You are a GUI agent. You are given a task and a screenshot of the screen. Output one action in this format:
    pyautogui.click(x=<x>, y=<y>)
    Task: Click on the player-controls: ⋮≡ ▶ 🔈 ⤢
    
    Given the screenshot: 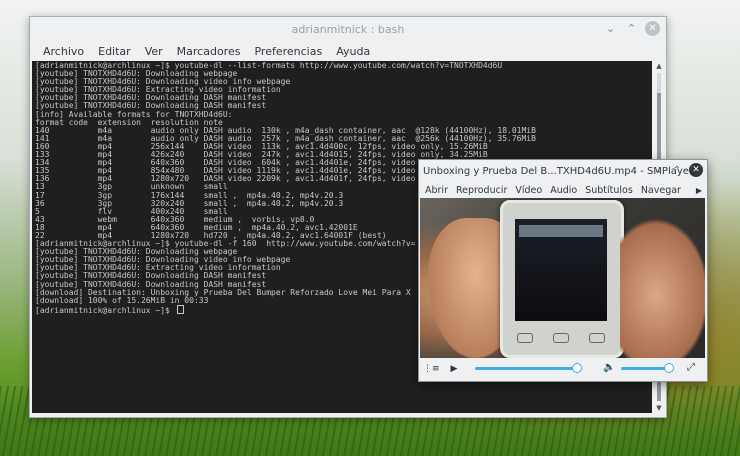 What is the action you would take?
    pyautogui.click(x=563, y=369)
    